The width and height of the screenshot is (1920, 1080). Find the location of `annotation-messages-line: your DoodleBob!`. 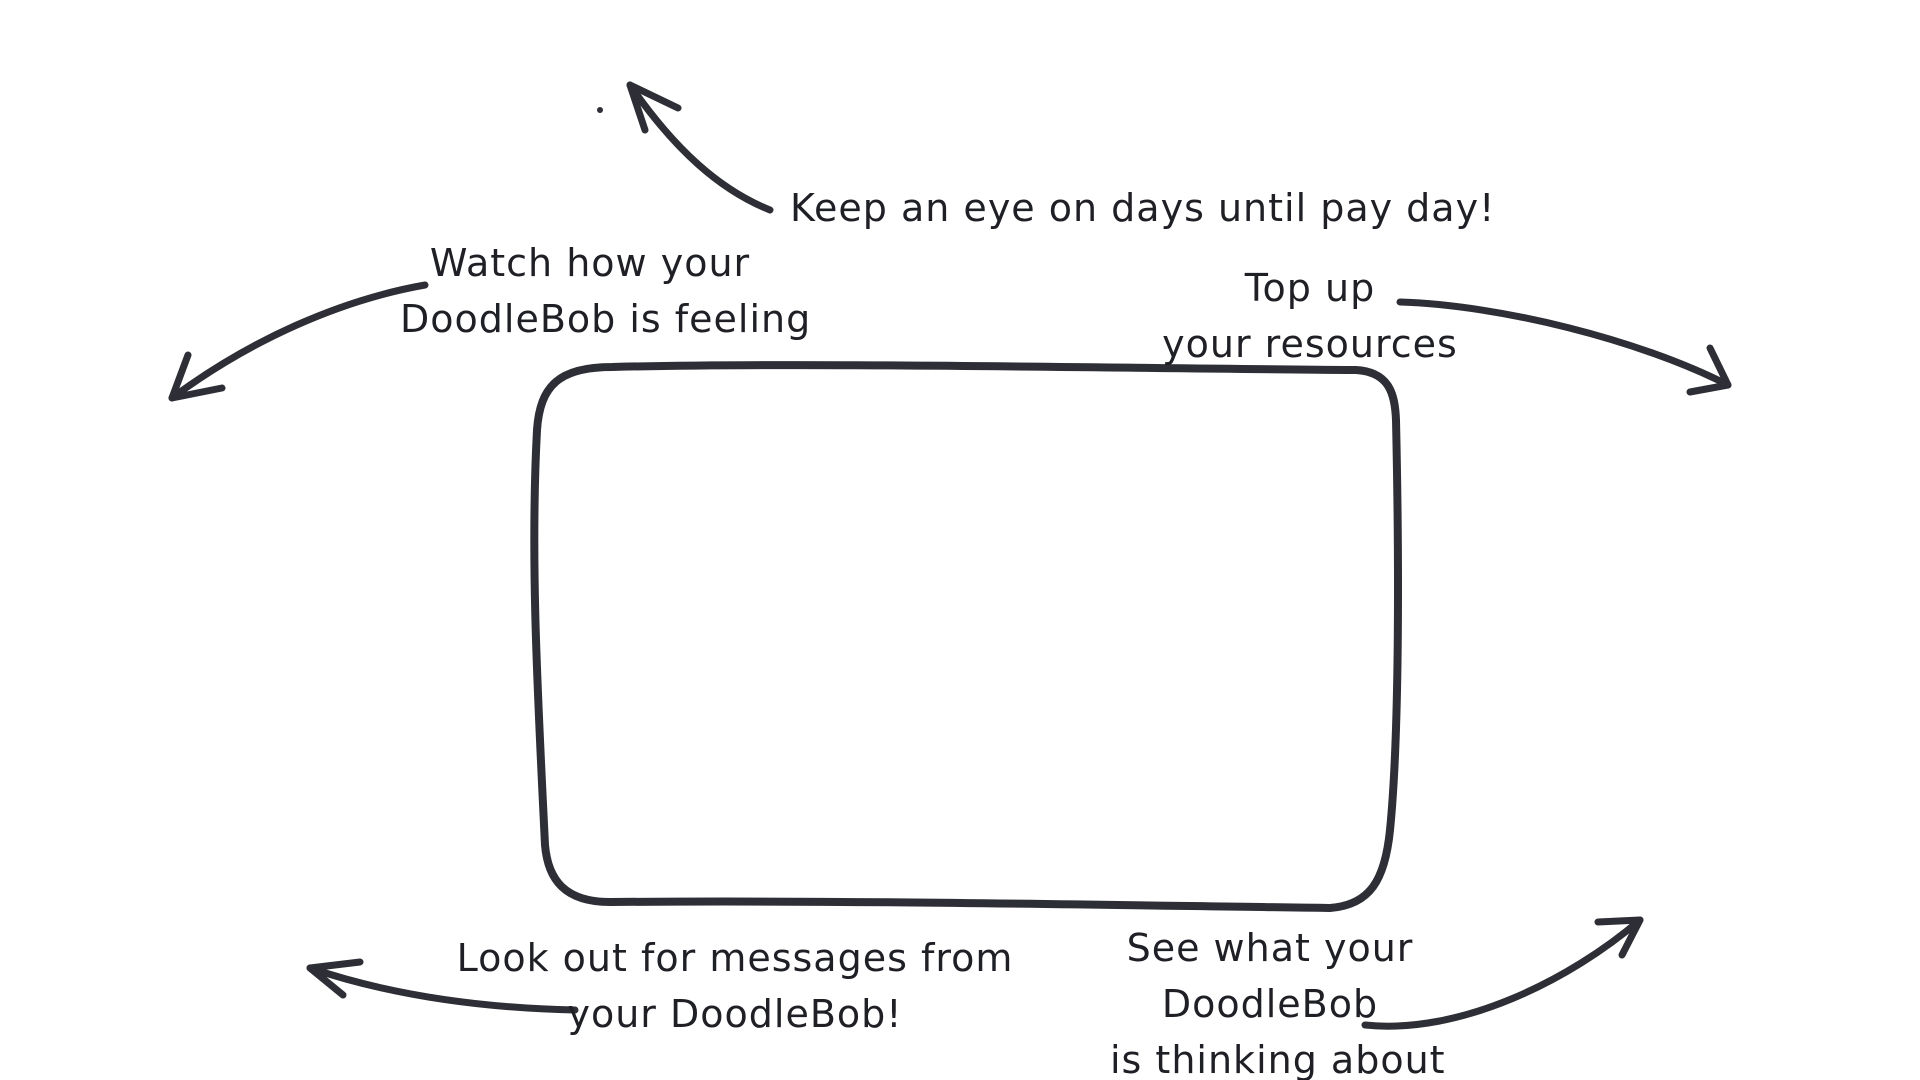

annotation-messages-line: your DoodleBob! is located at coordinates (735, 1014).